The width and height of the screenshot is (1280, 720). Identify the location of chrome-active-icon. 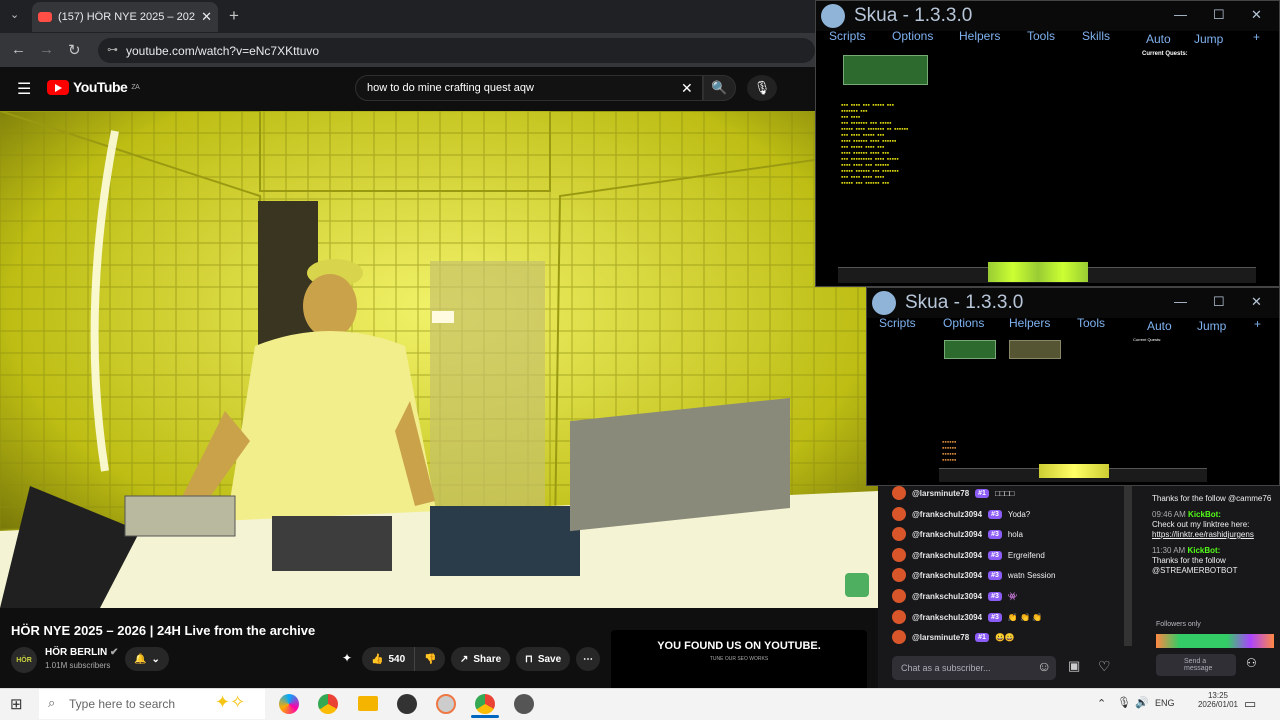
(485, 704).